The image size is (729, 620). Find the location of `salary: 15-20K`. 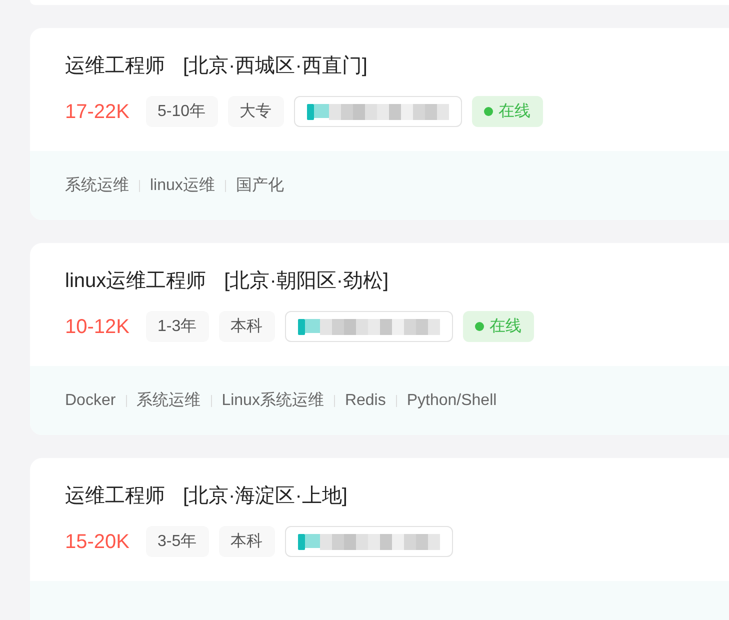

salary: 15-20K is located at coordinates (97, 542).